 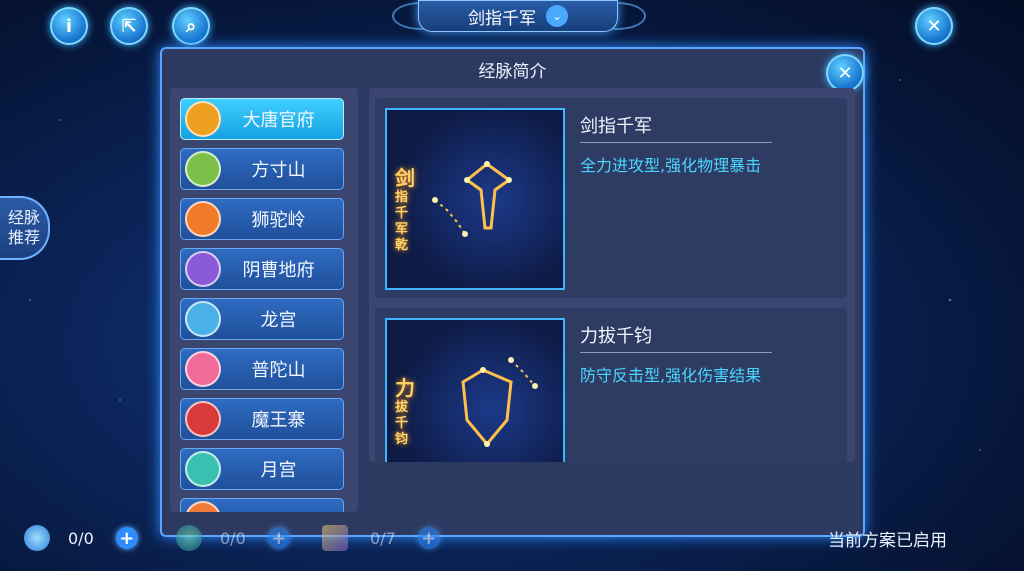 I want to click on search-button: ⌕, so click(x=191, y=26).